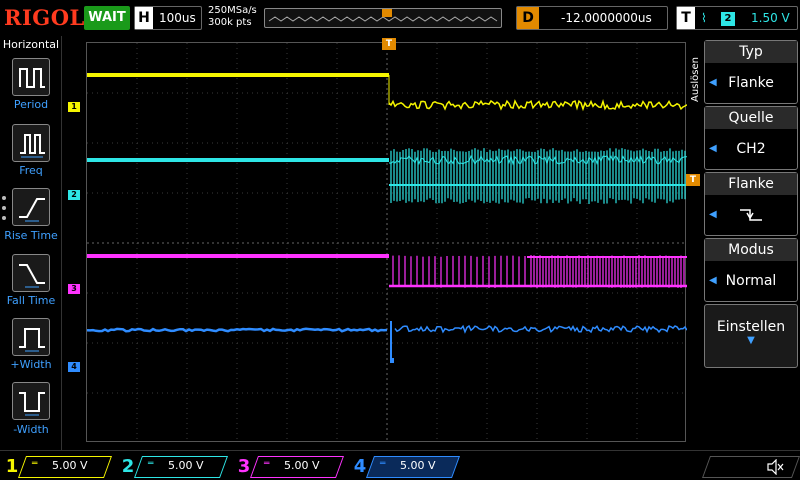 The height and width of the screenshot is (480, 800). I want to click on ch1-trace-post, so click(538, 105).